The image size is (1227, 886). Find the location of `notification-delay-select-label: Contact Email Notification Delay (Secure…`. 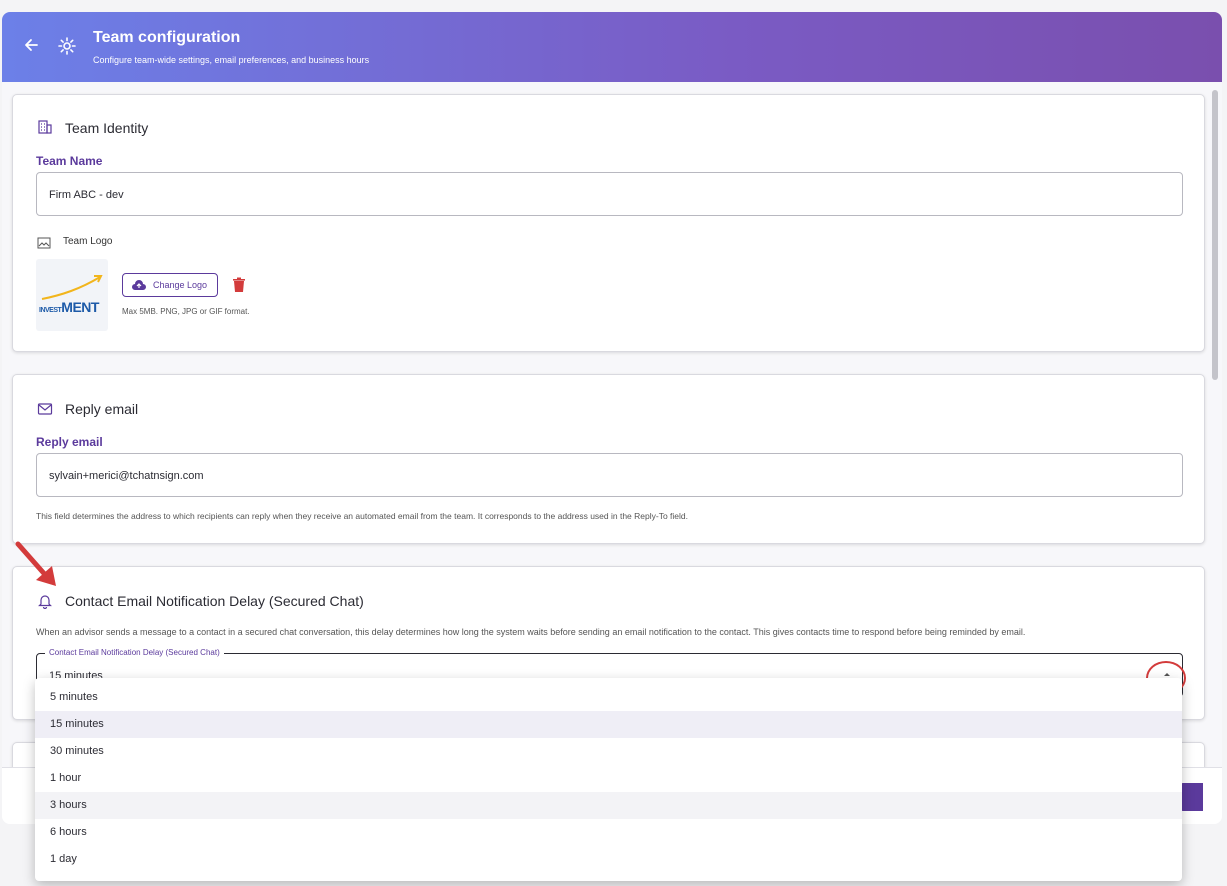

notification-delay-select-label: Contact Email Notification Delay (Secure… is located at coordinates (134, 652).